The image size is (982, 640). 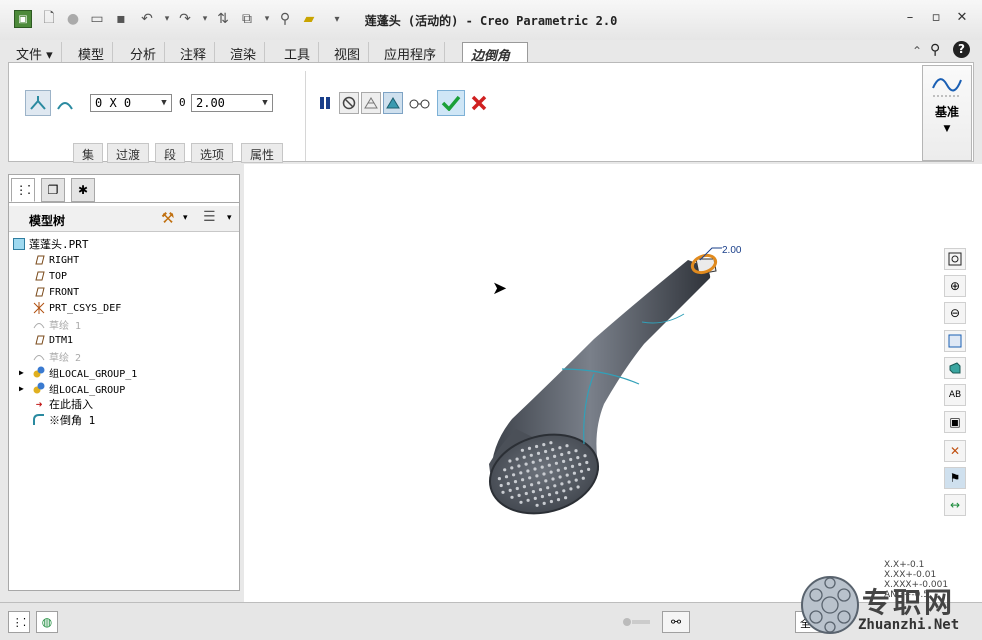 I want to click on tree-item-local-group: ▶ 组LOCAL_GROUP, so click(x=72, y=388).